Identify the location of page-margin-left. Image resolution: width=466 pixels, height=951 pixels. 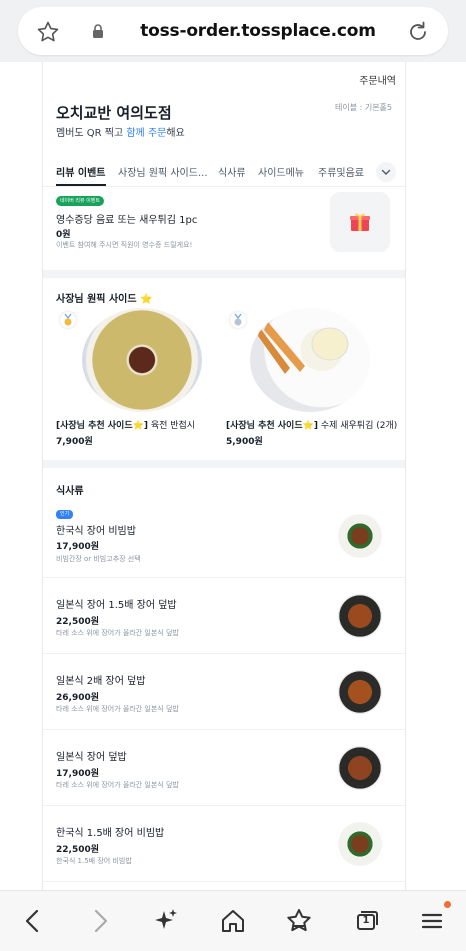
(21, 476).